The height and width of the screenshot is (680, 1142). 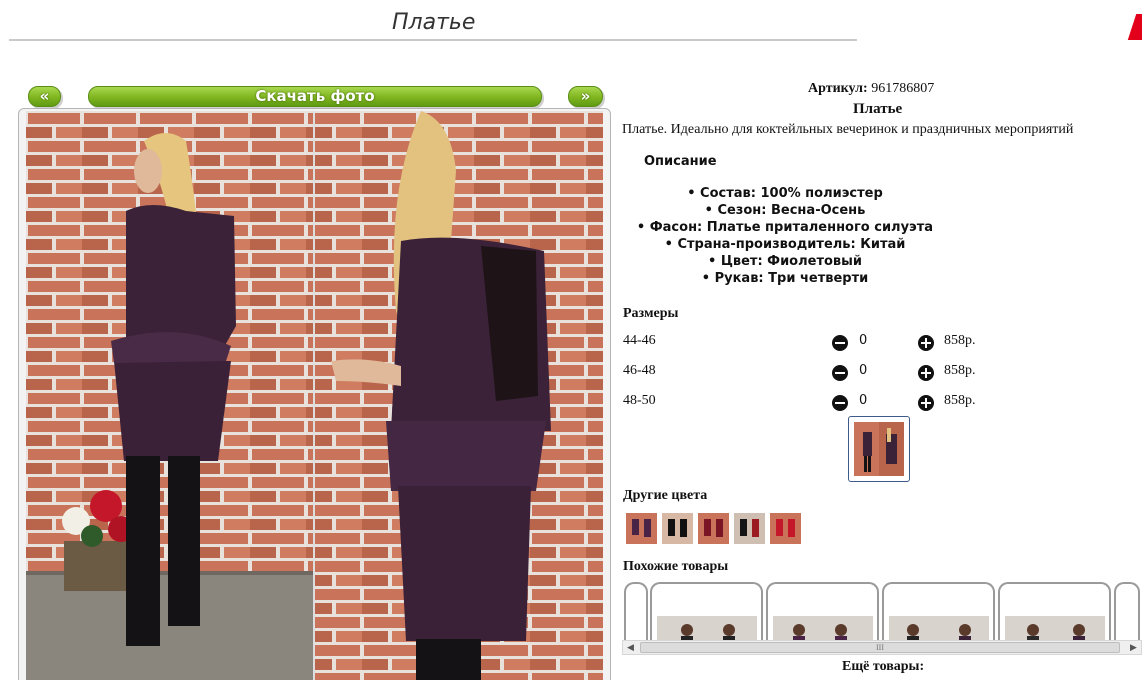 I want to click on more-goods-heading: Ещё товары:, so click(x=883, y=666).